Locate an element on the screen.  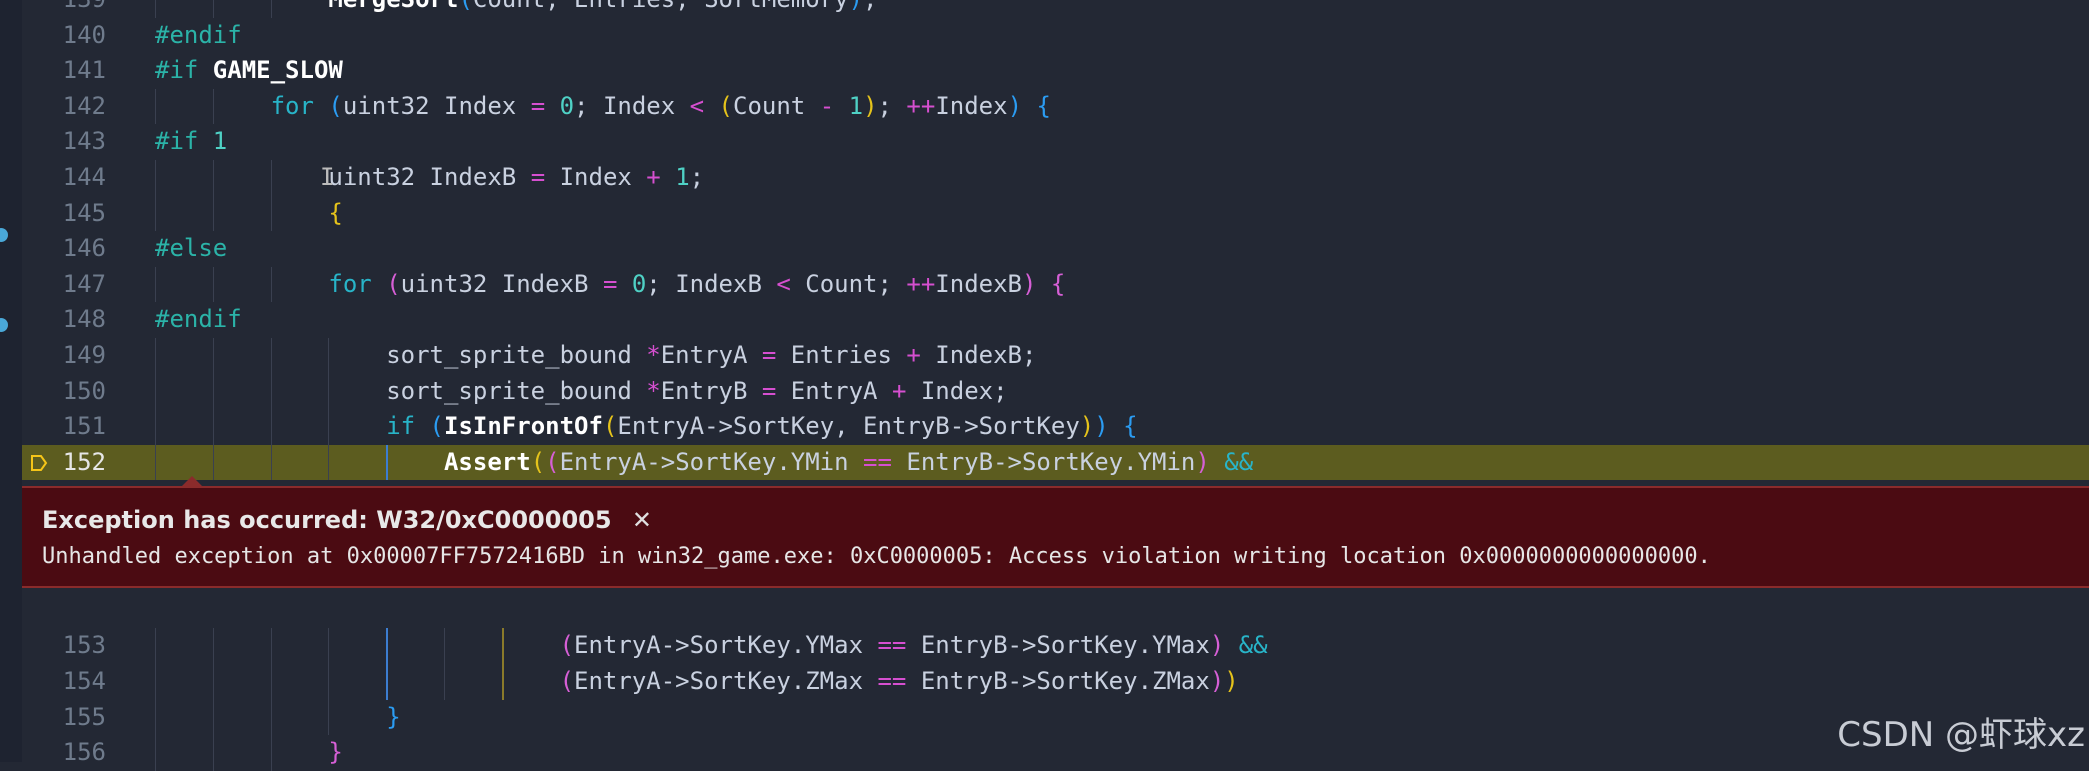
code-line: 156 } is located at coordinates (1055, 753).